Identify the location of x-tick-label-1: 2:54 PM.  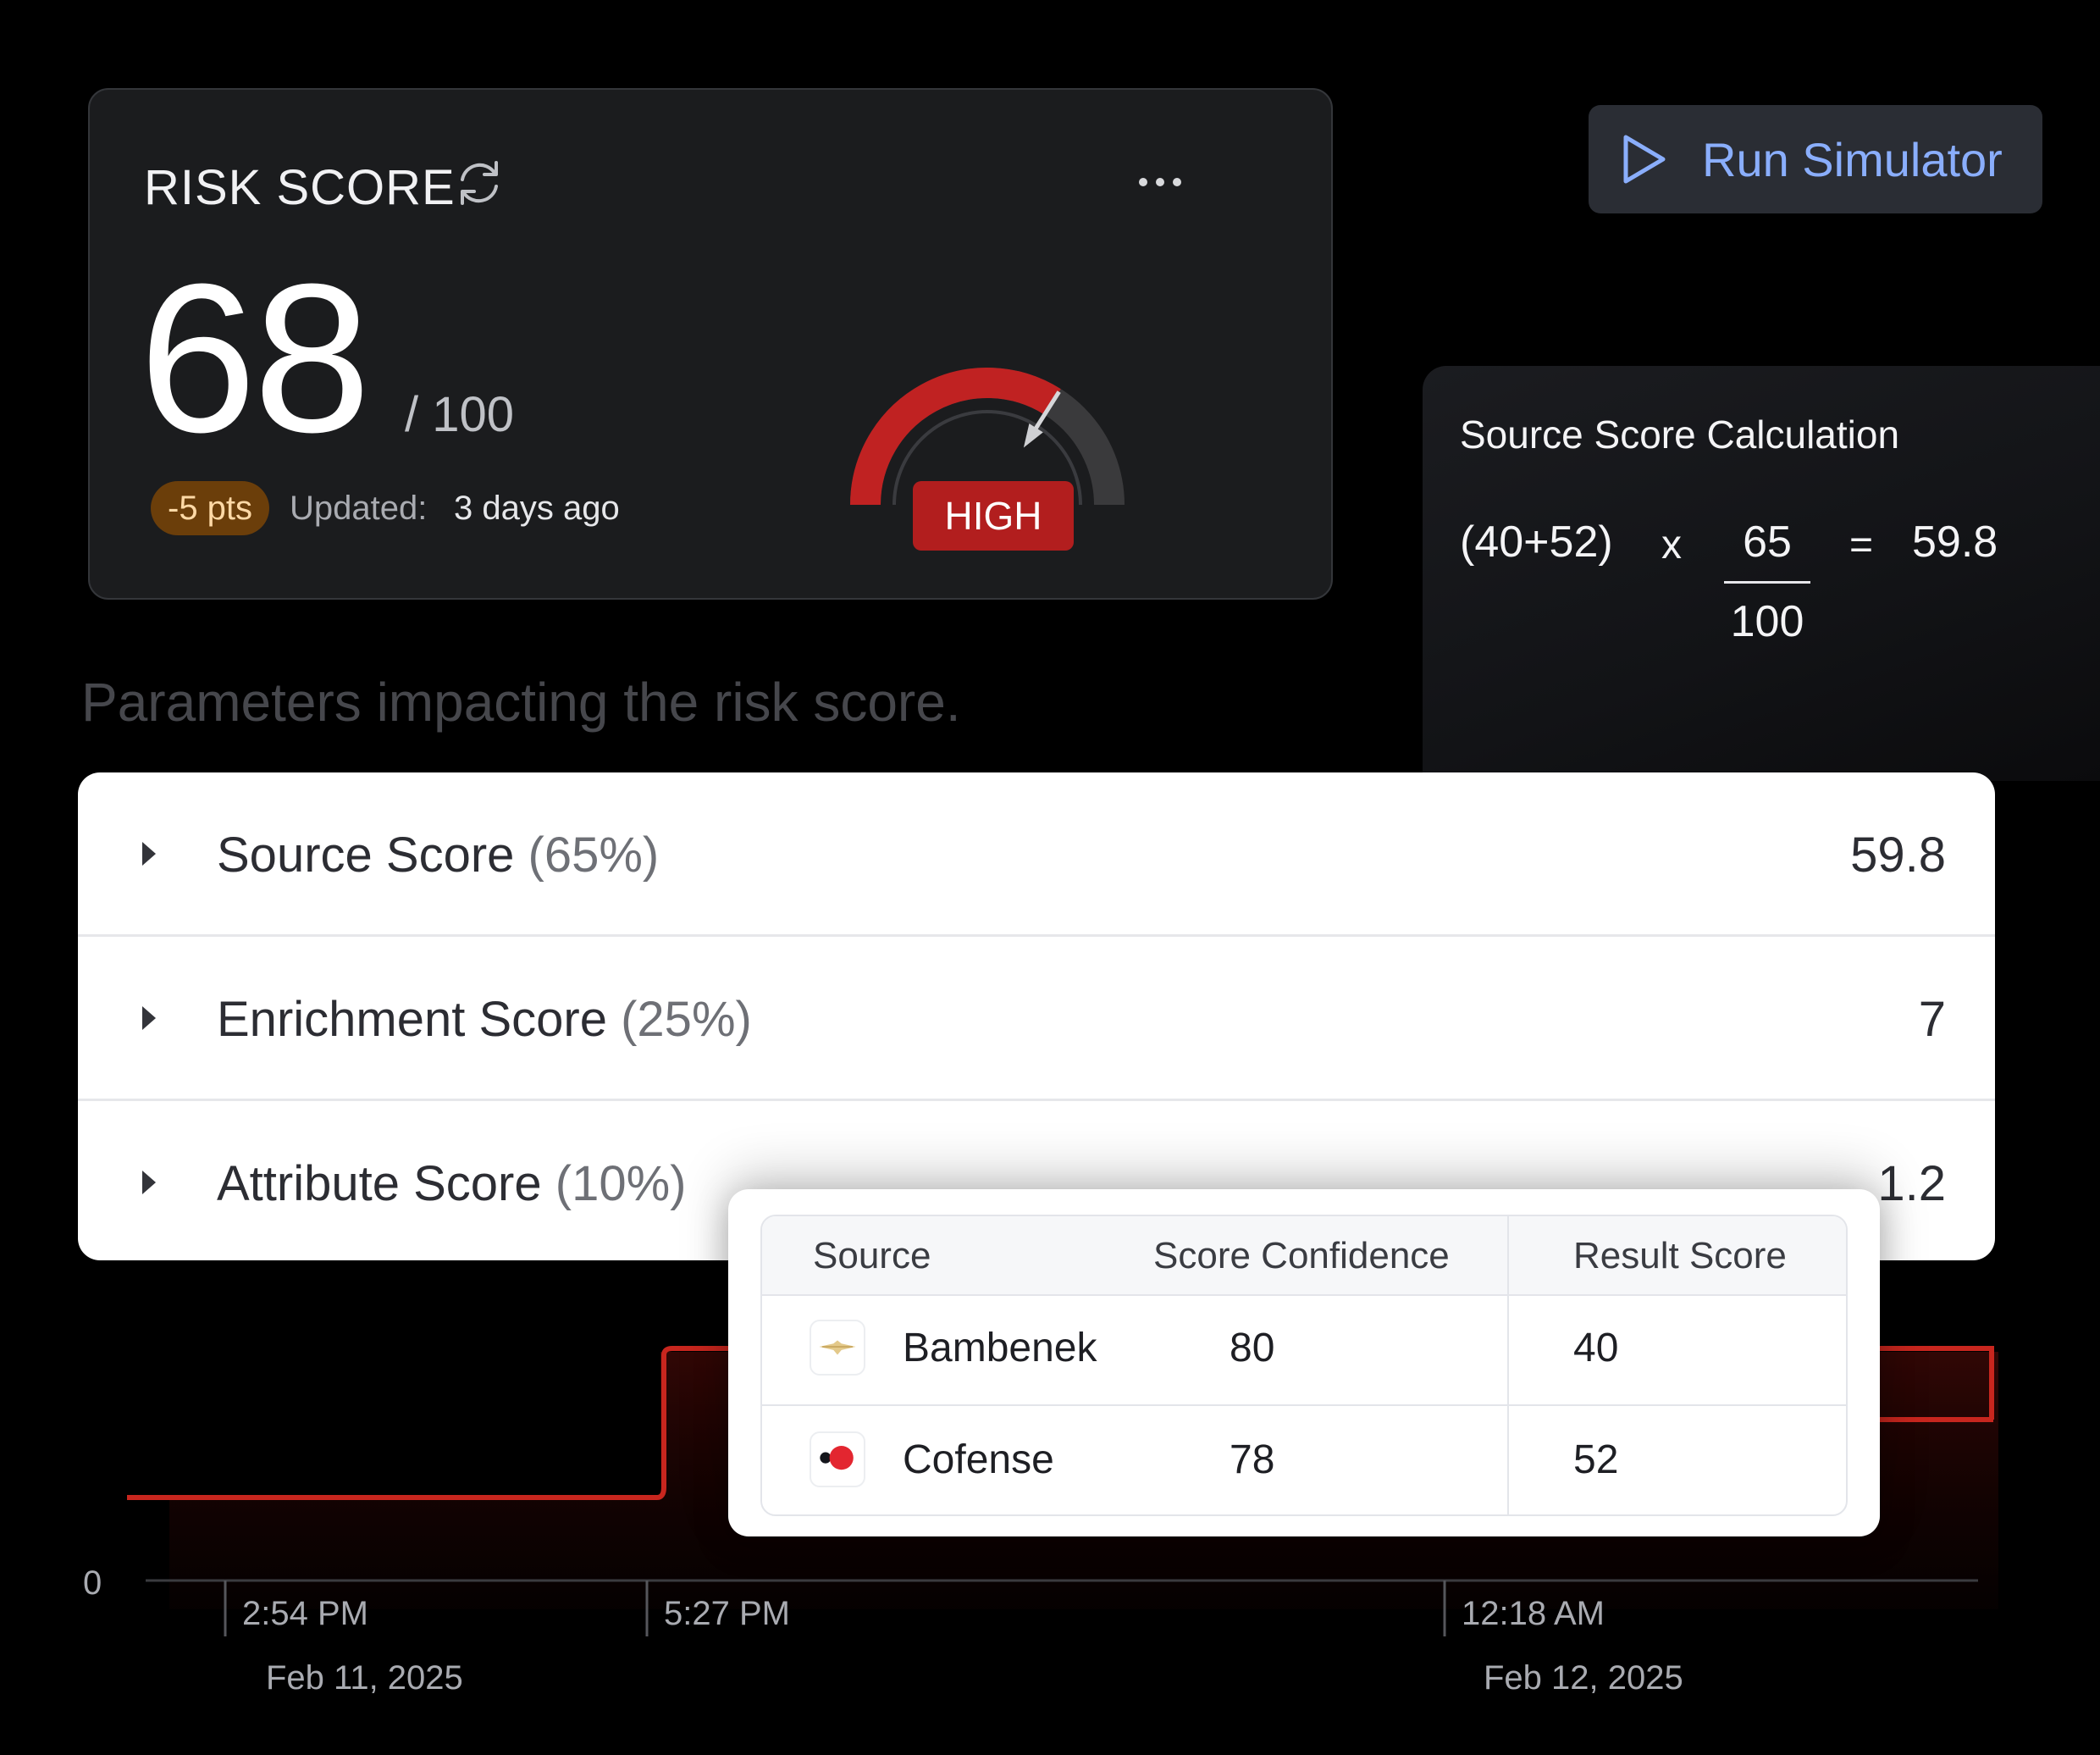
(305, 1614).